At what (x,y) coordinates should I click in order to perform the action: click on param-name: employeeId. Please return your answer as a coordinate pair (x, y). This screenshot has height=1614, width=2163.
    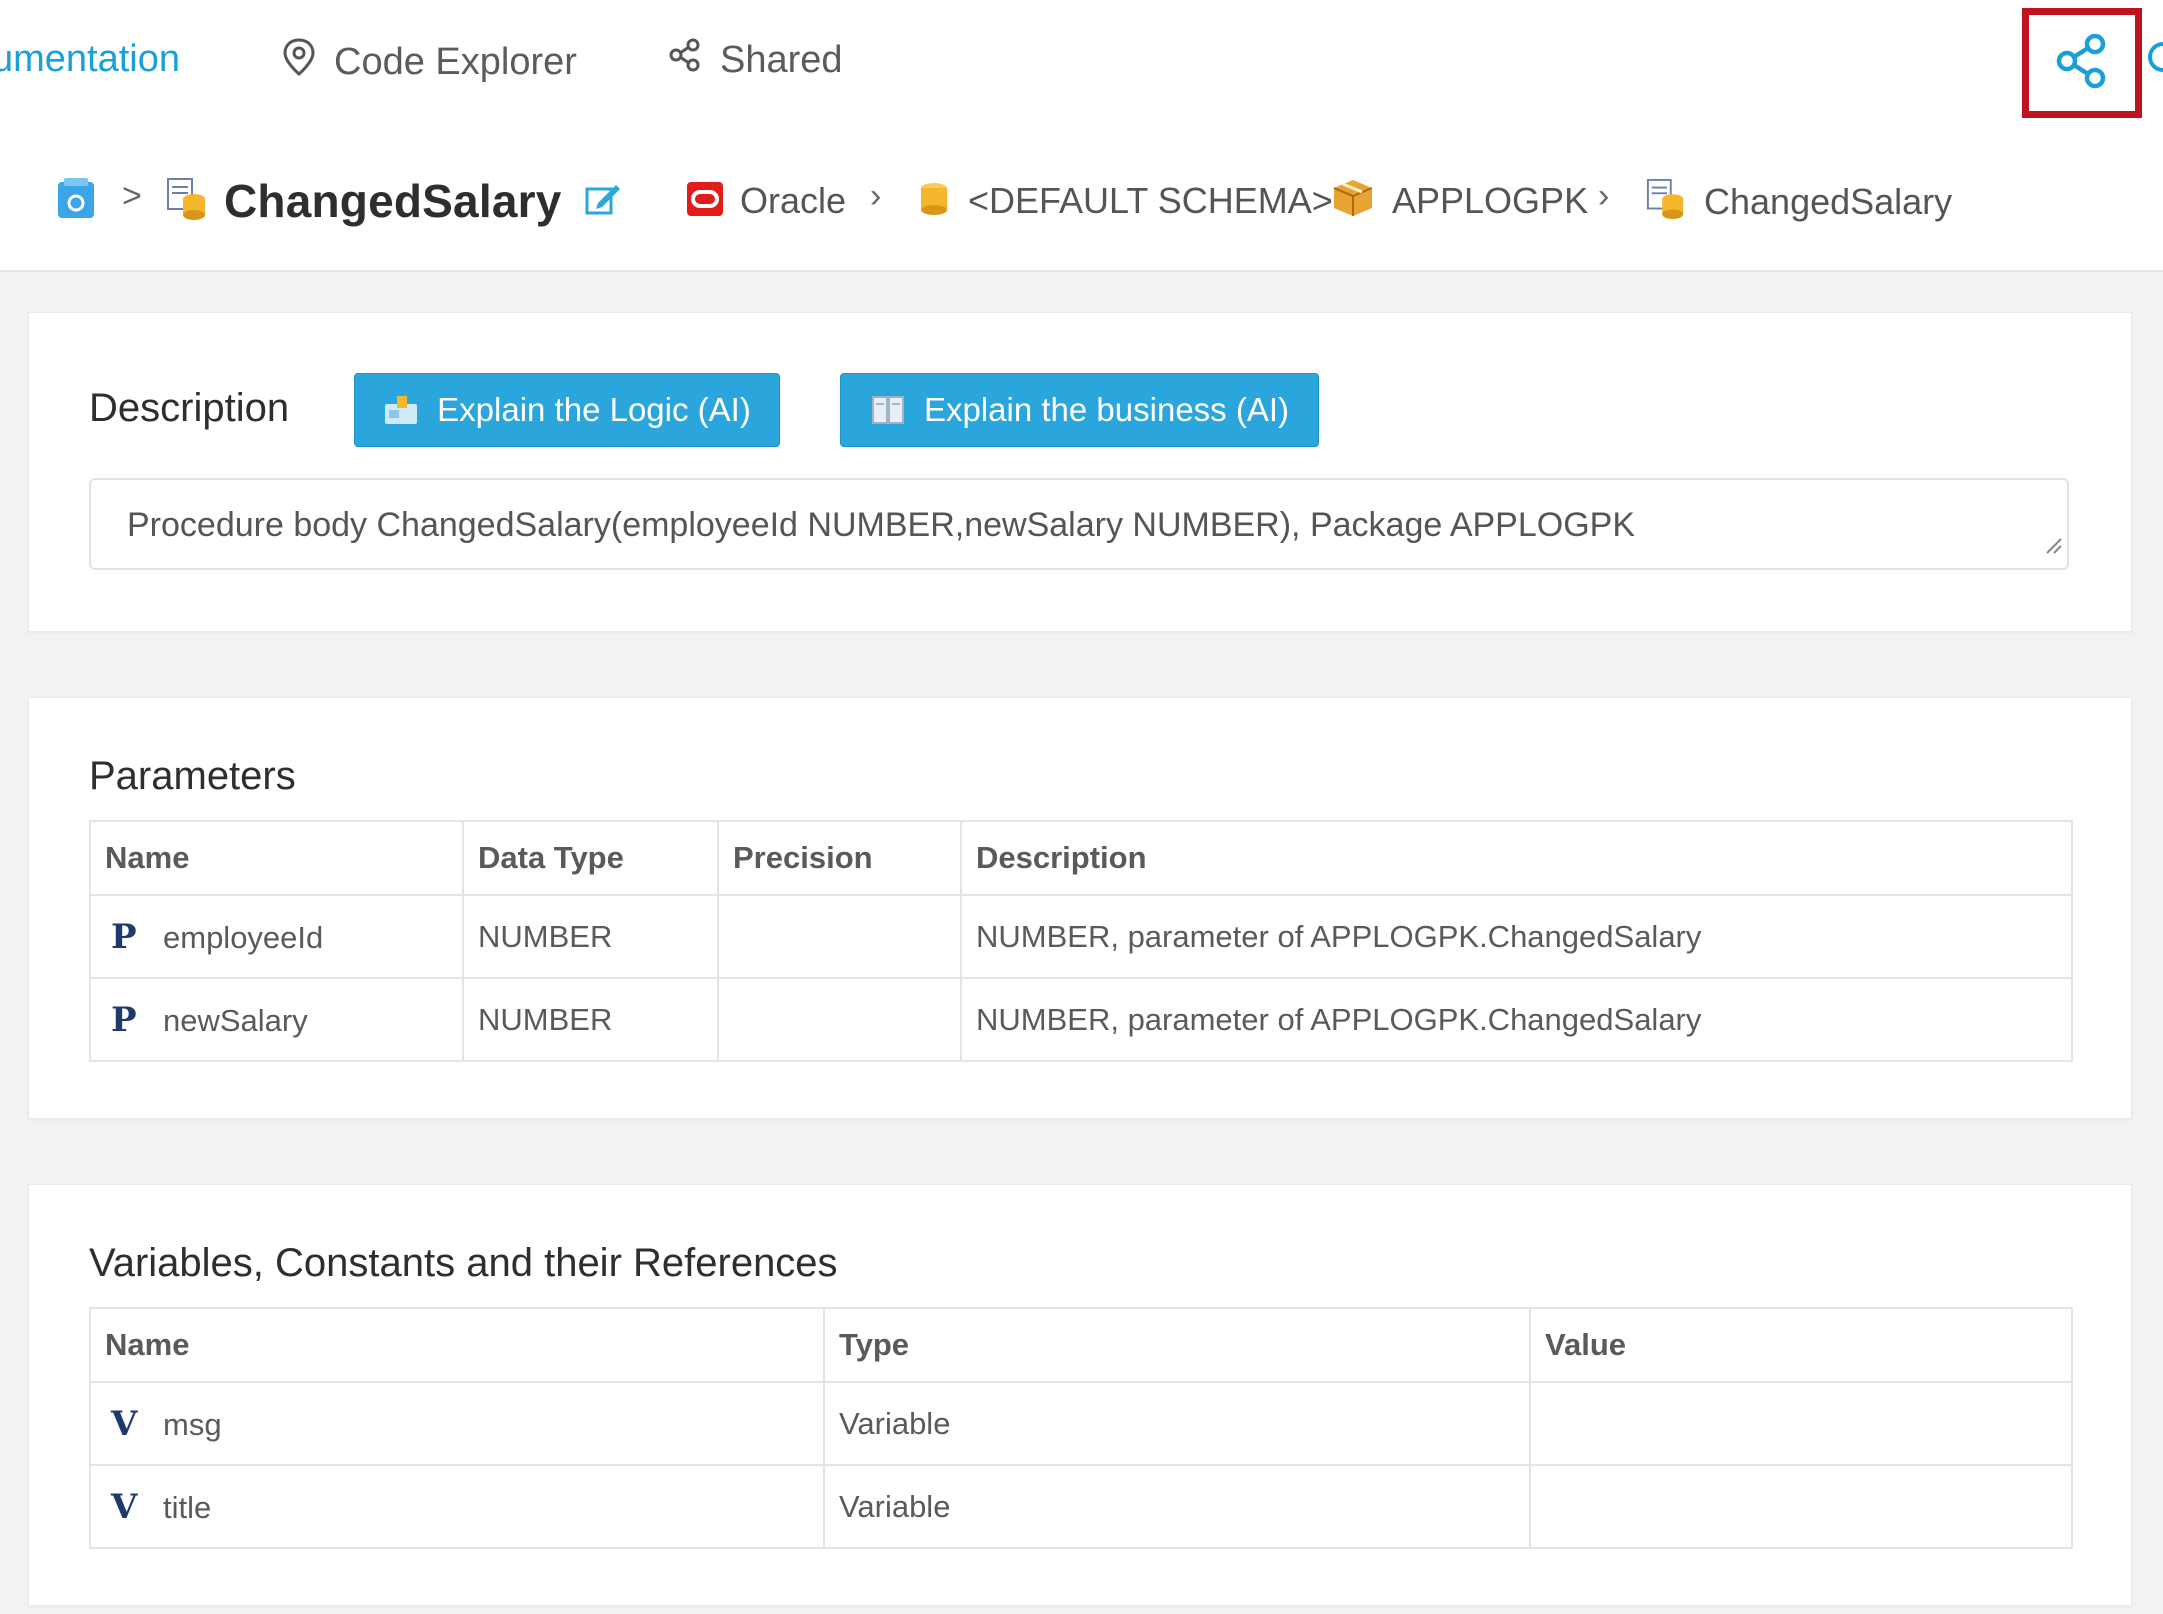
    Looking at the image, I should click on (243, 937).